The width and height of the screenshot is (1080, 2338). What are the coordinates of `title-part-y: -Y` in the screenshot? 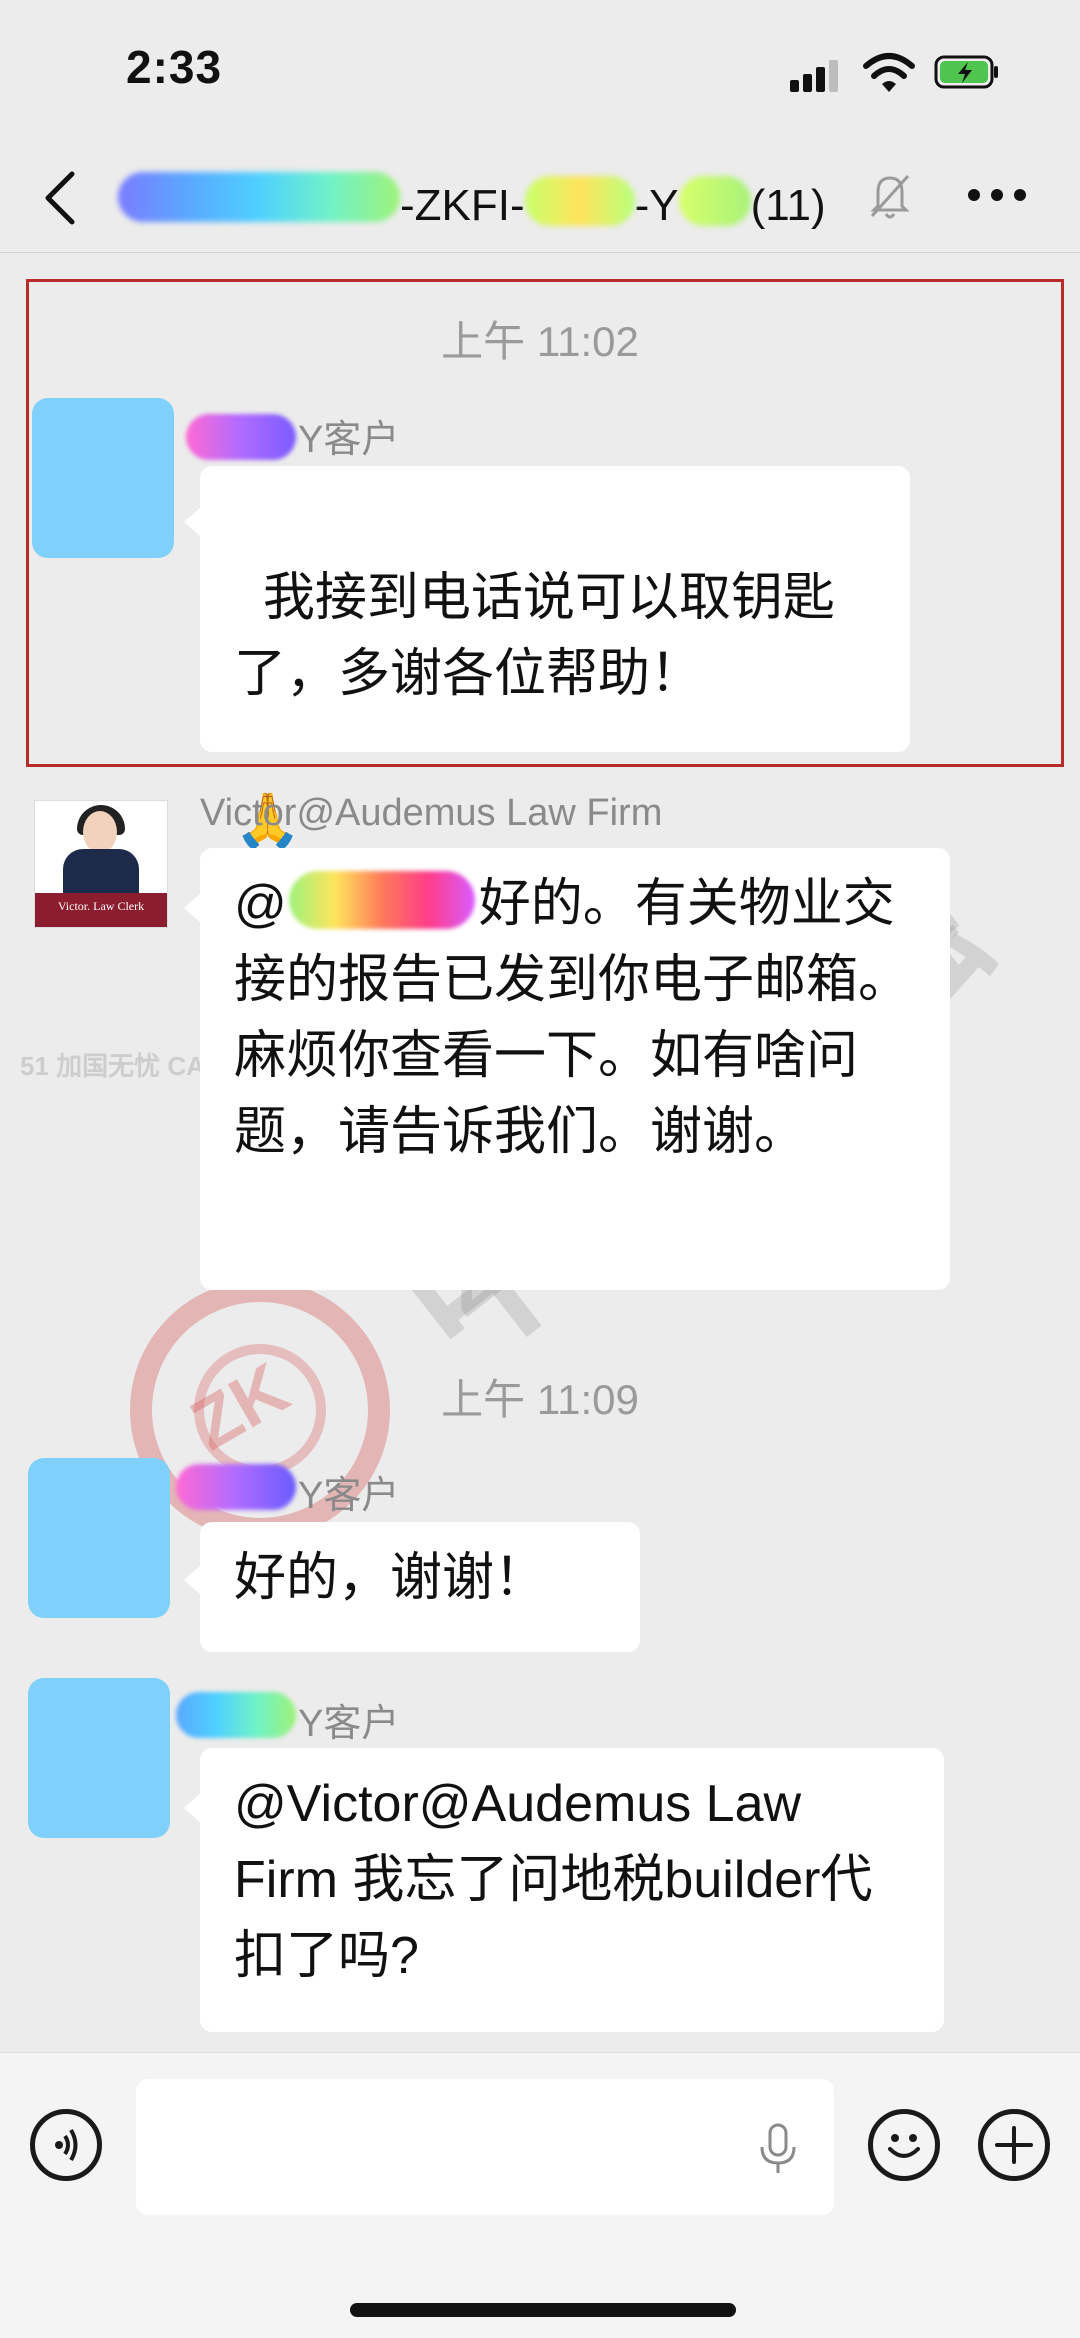 It's located at (656, 205).